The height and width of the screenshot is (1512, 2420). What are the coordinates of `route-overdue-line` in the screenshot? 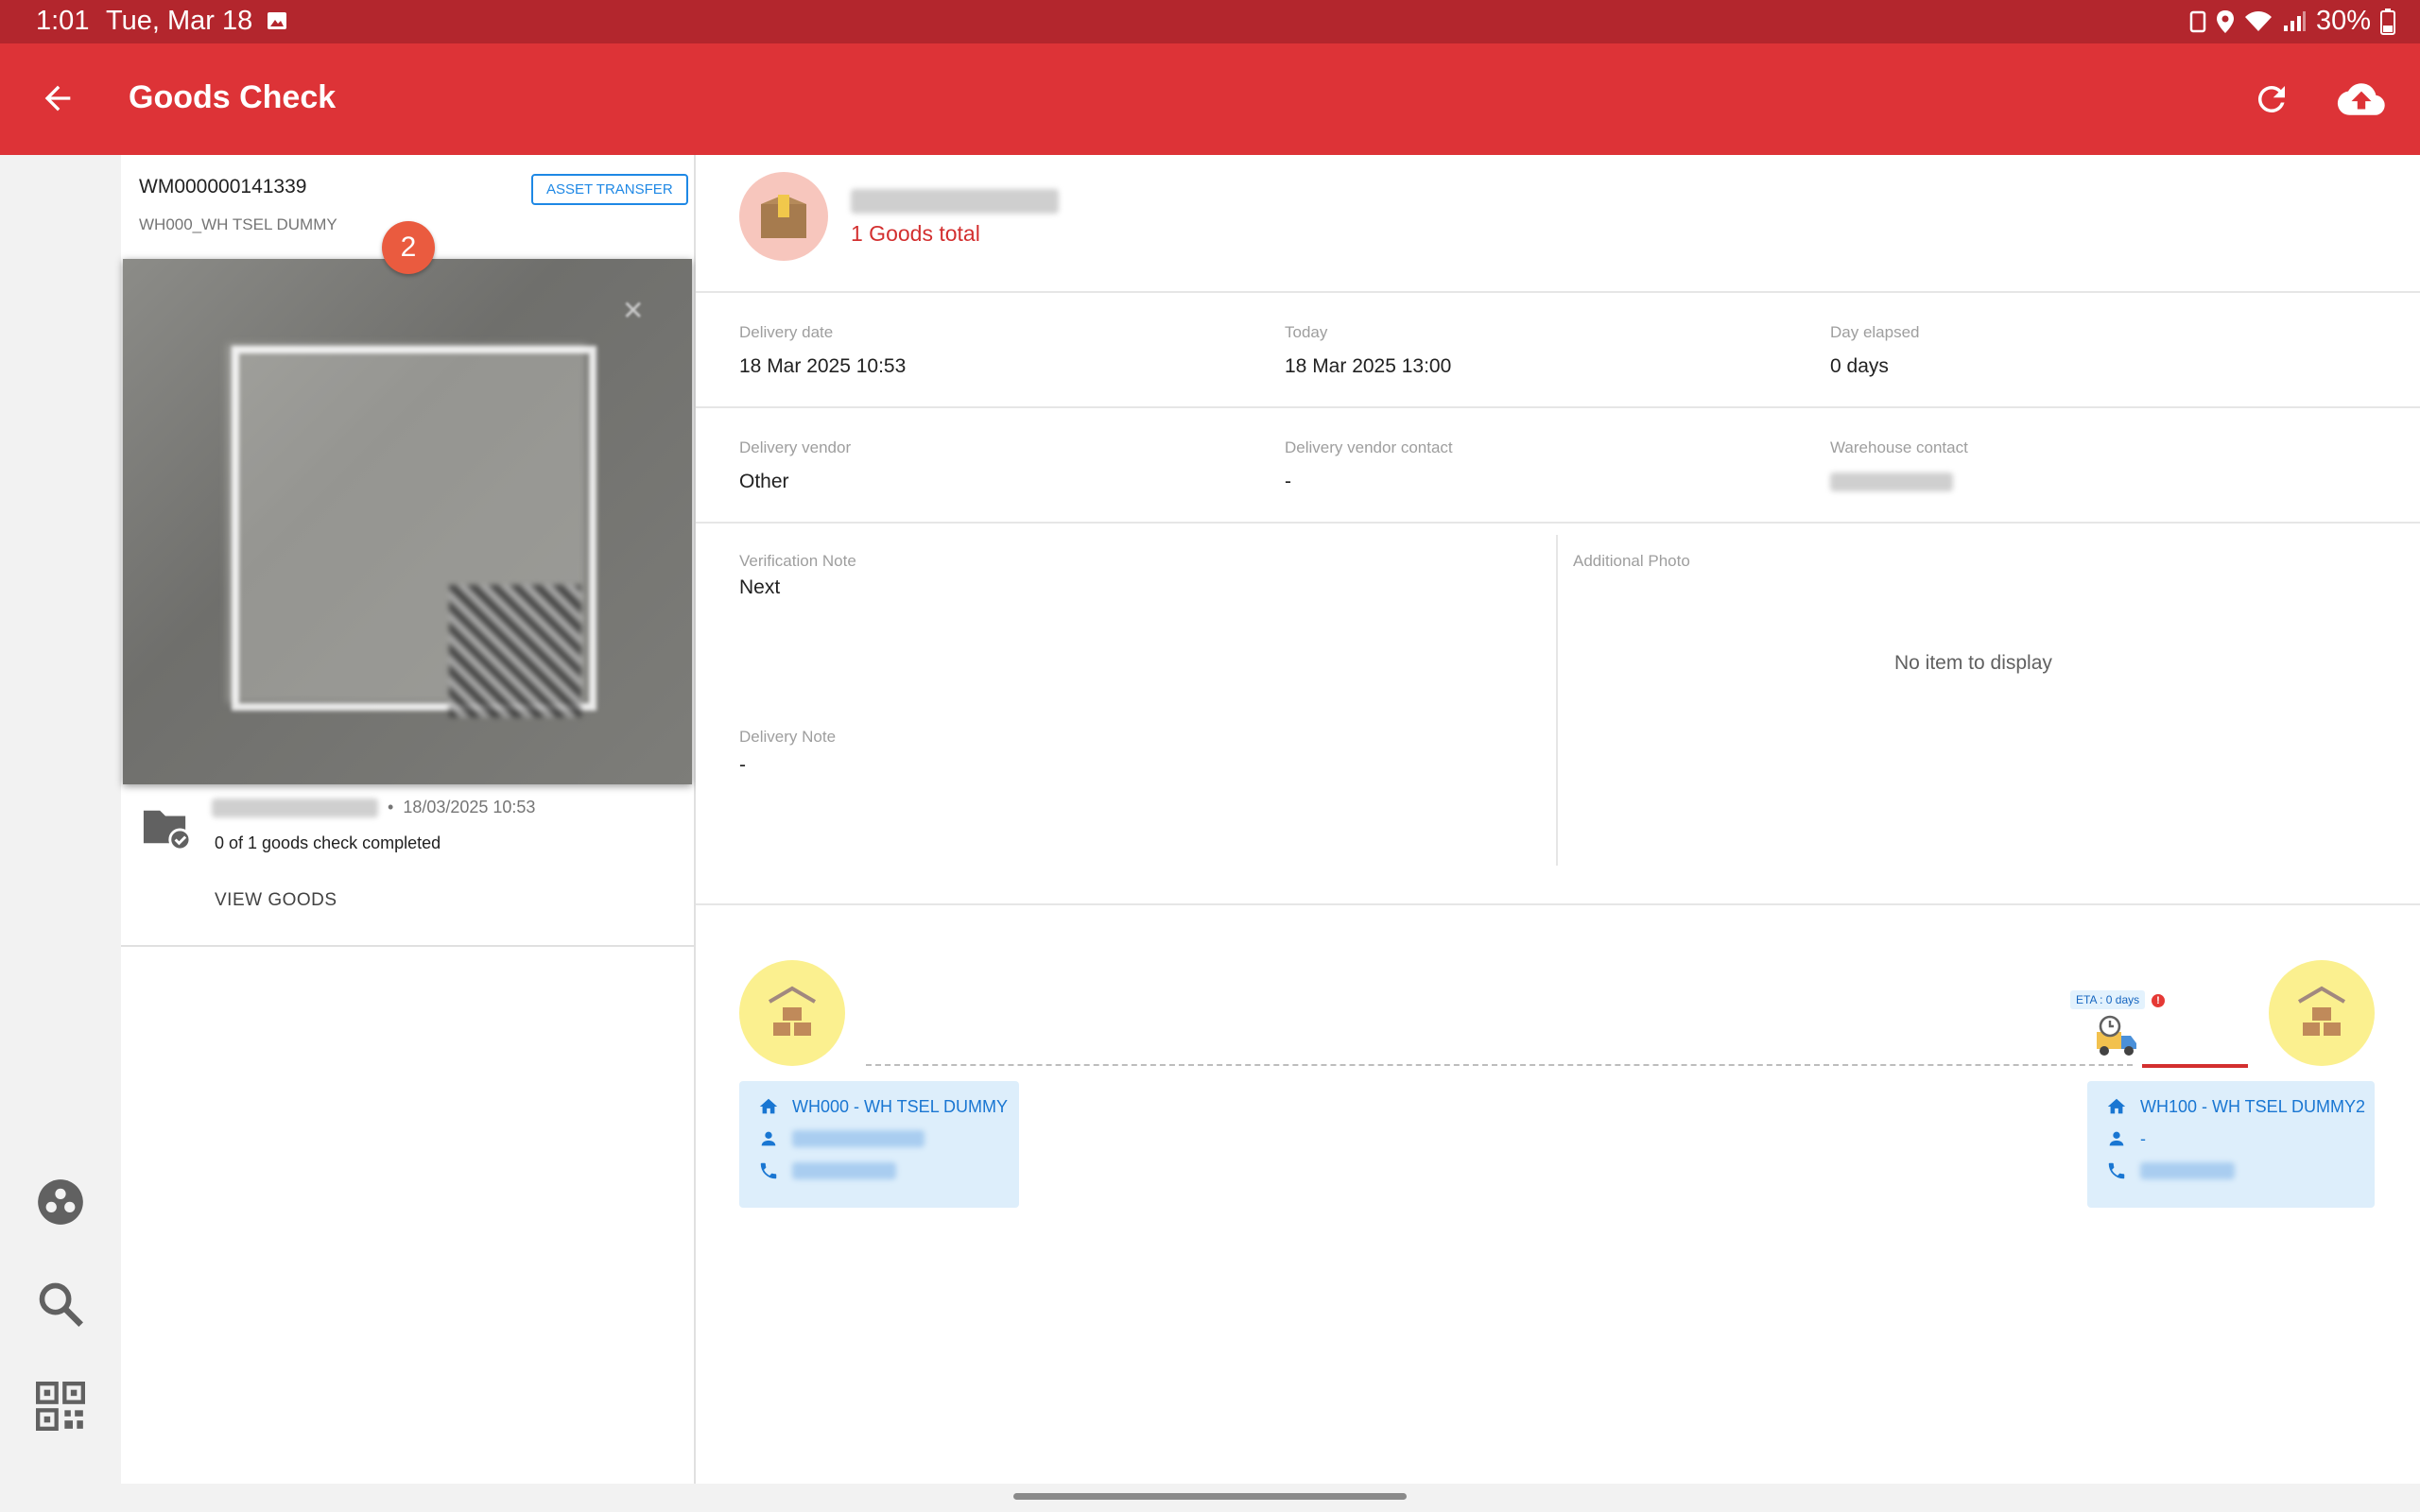 It's located at (2195, 1066).